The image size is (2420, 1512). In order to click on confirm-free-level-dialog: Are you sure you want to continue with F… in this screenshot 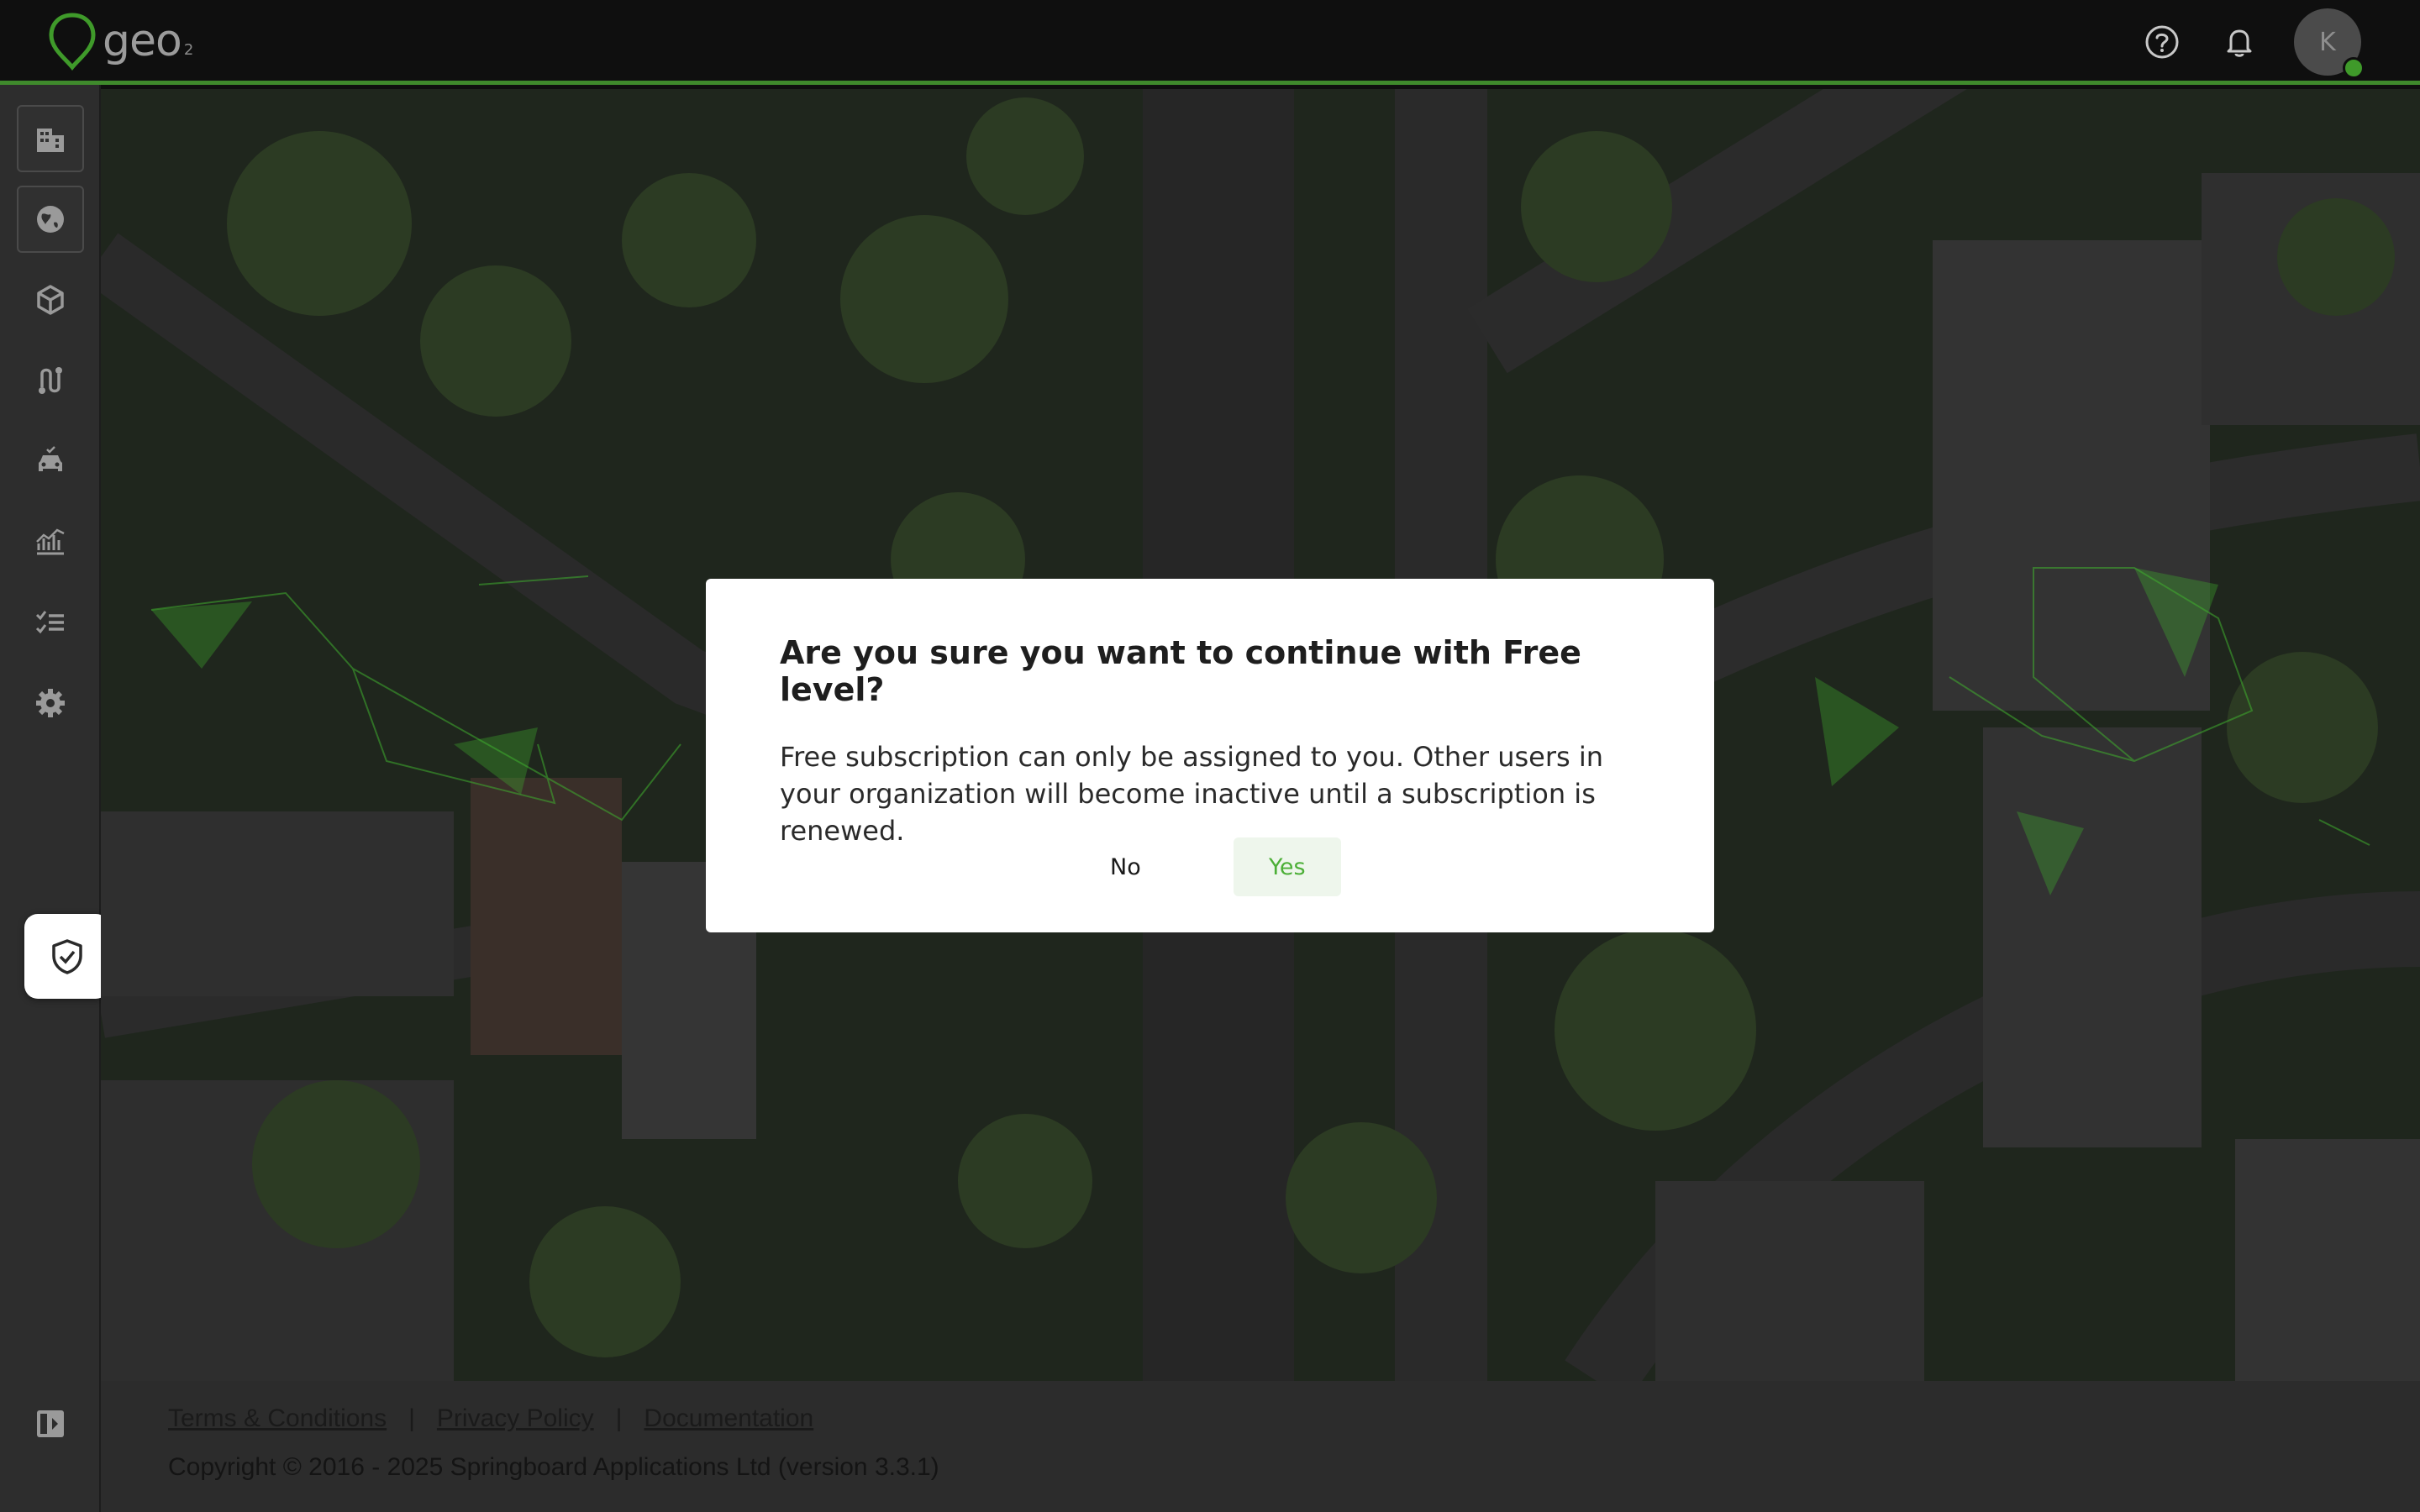, I will do `click(1210, 755)`.